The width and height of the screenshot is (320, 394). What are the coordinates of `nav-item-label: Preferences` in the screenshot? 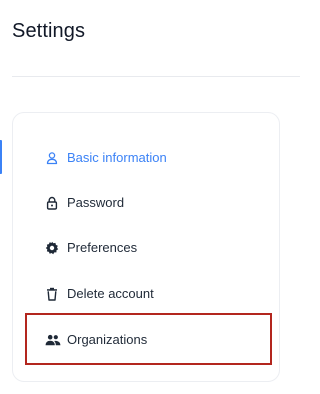 It's located at (102, 247).